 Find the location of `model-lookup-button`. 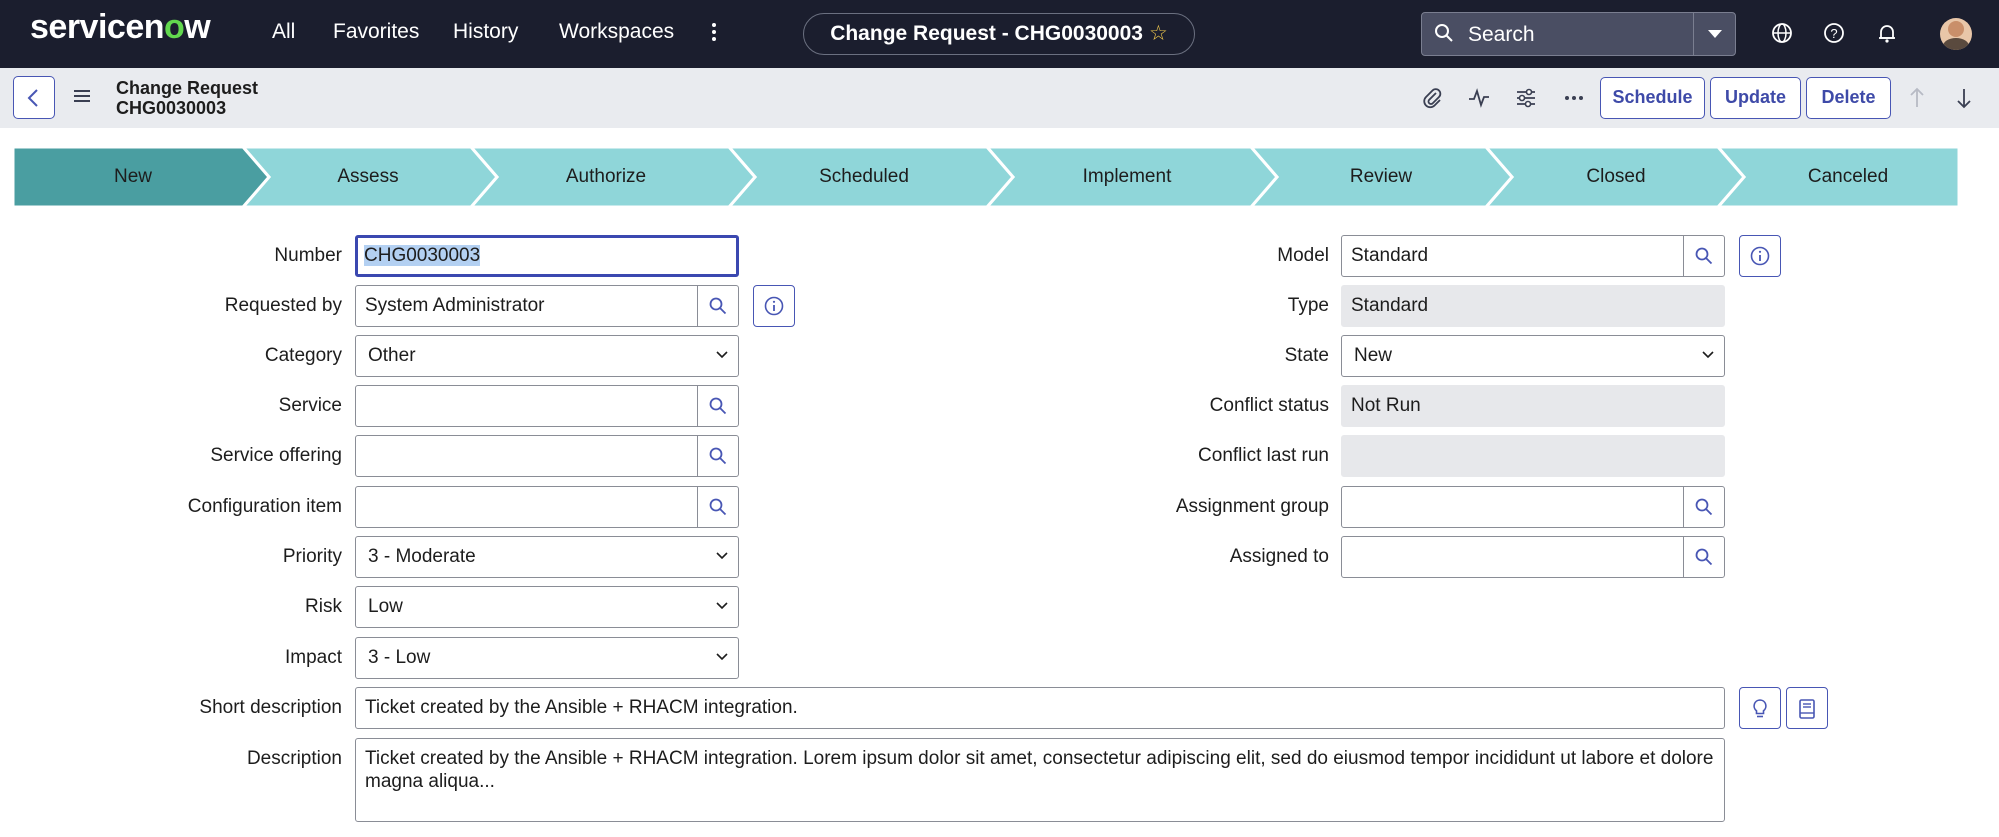

model-lookup-button is located at coordinates (1704, 256).